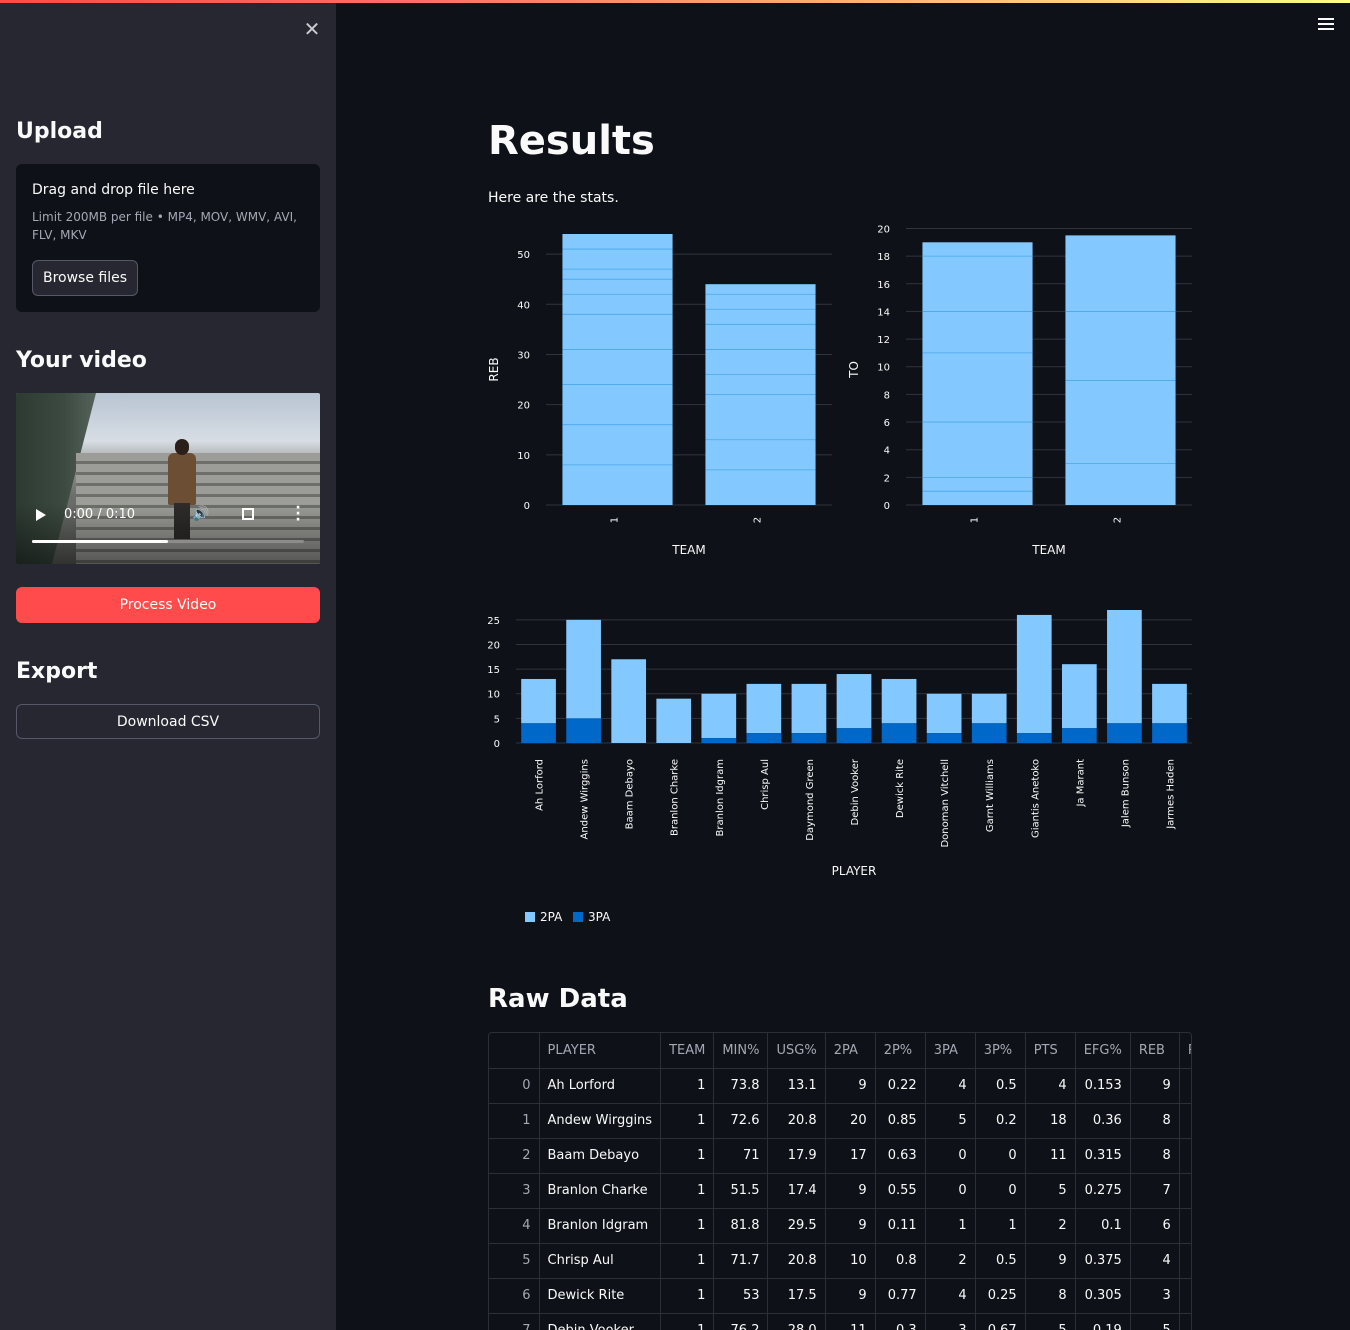 The width and height of the screenshot is (1350, 1330). I want to click on process-video-button: Process Video, so click(168, 605).